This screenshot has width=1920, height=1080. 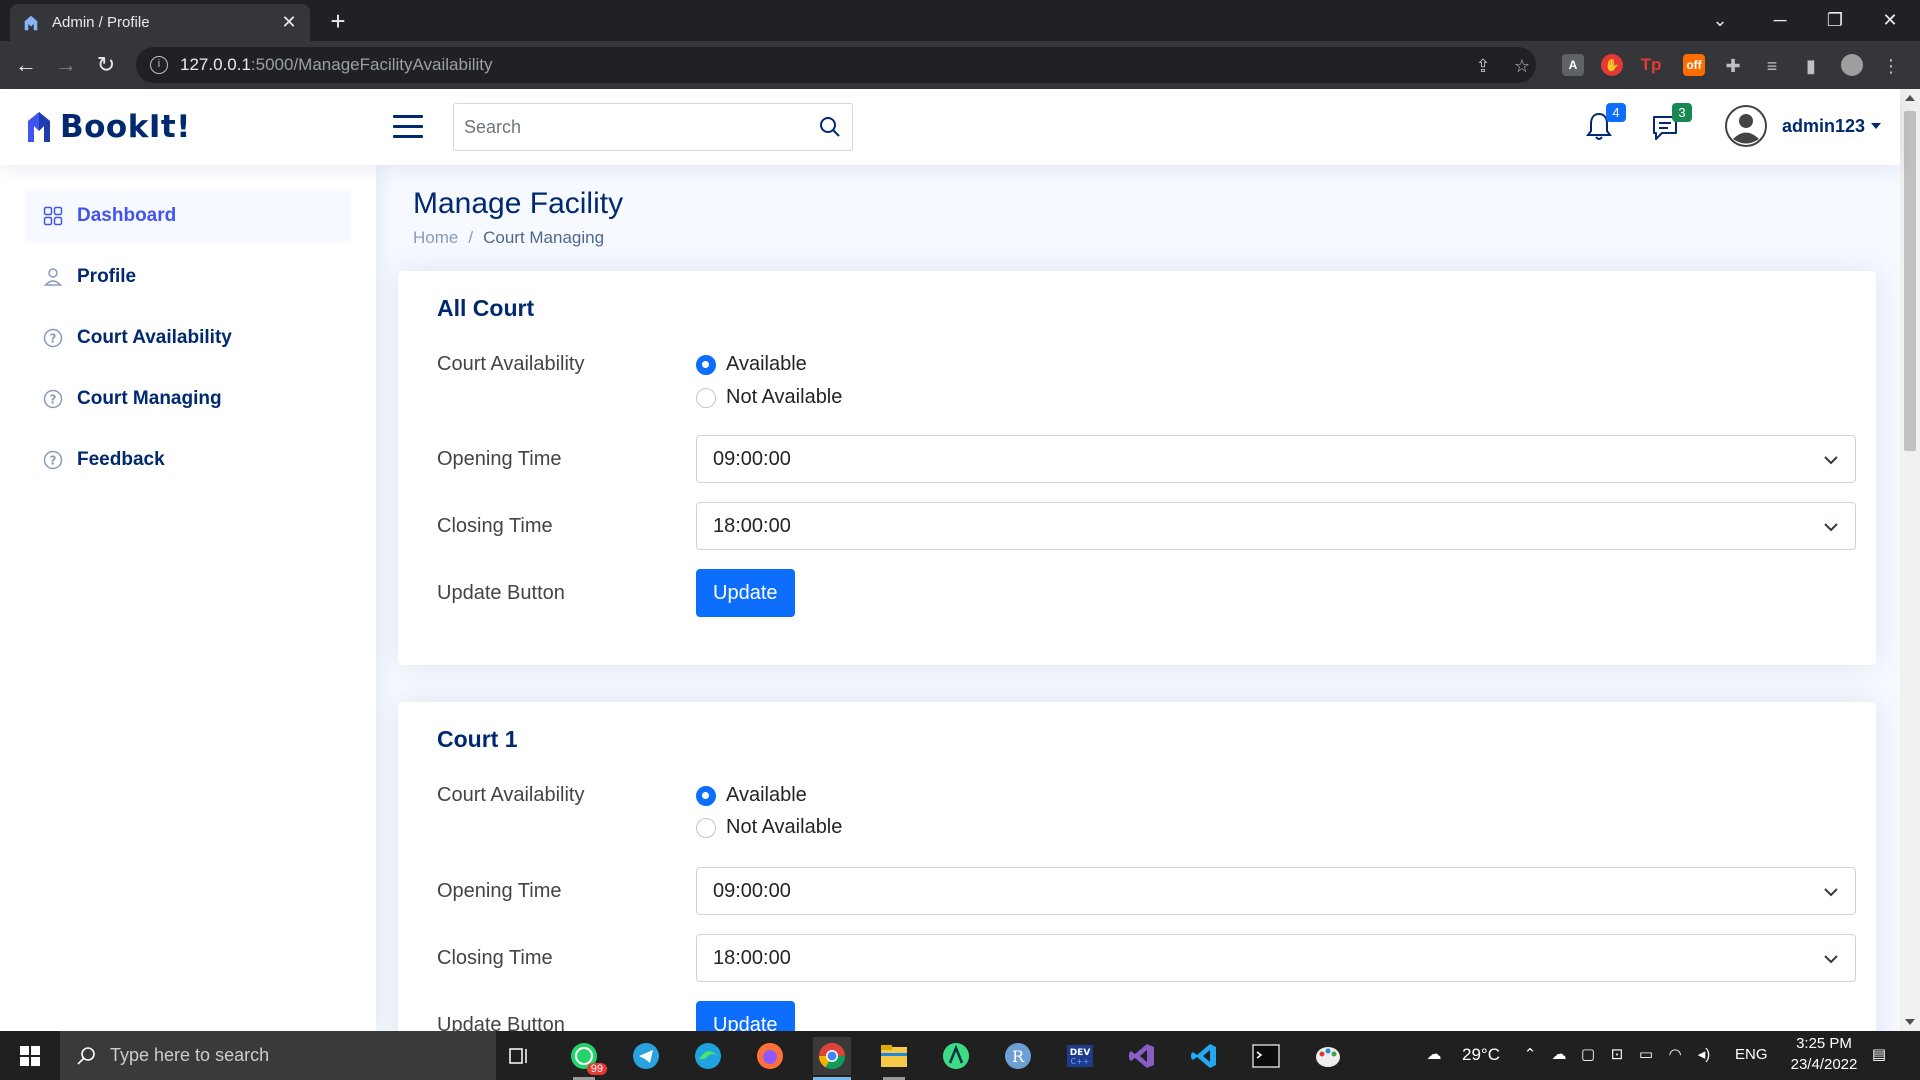 What do you see at coordinates (1890, 20) in the screenshot?
I see `close-window-icon: ✕` at bounding box center [1890, 20].